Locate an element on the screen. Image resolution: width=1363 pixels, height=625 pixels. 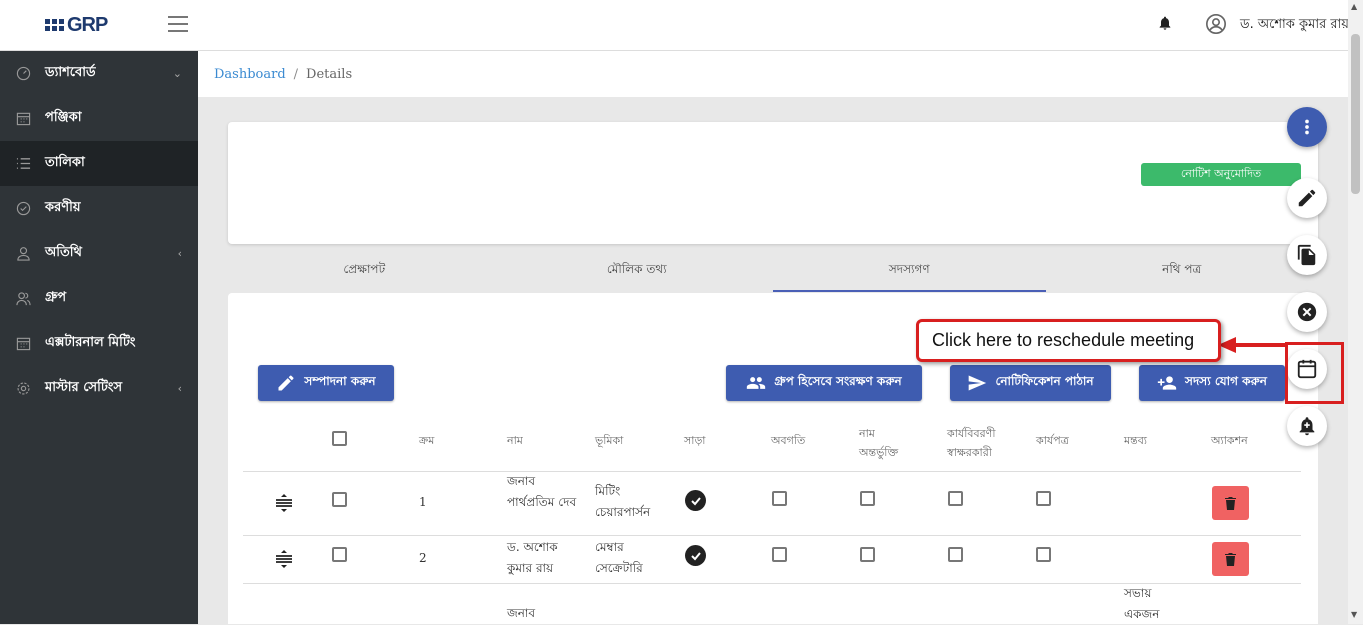
tab-background: প্রেক্ষাপট is located at coordinates (364, 271).